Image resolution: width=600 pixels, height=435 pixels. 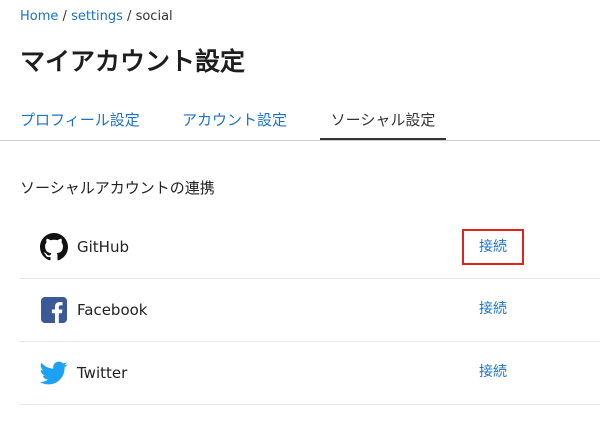 I want to click on connect-facebook-button: 接続, so click(x=493, y=310).